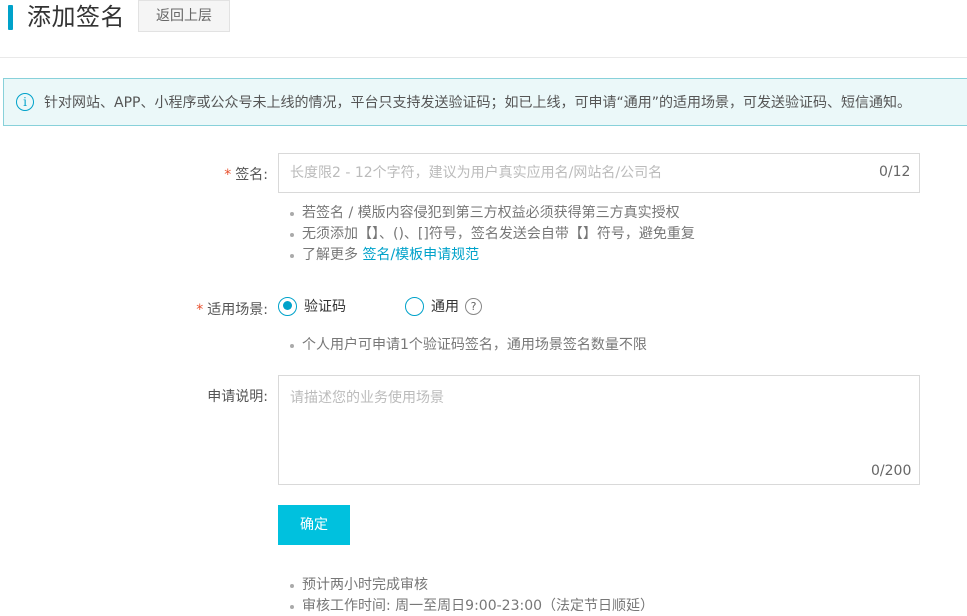 This screenshot has width=967, height=616. Describe the element at coordinates (599, 416) in the screenshot. I see `description-textarea` at that location.